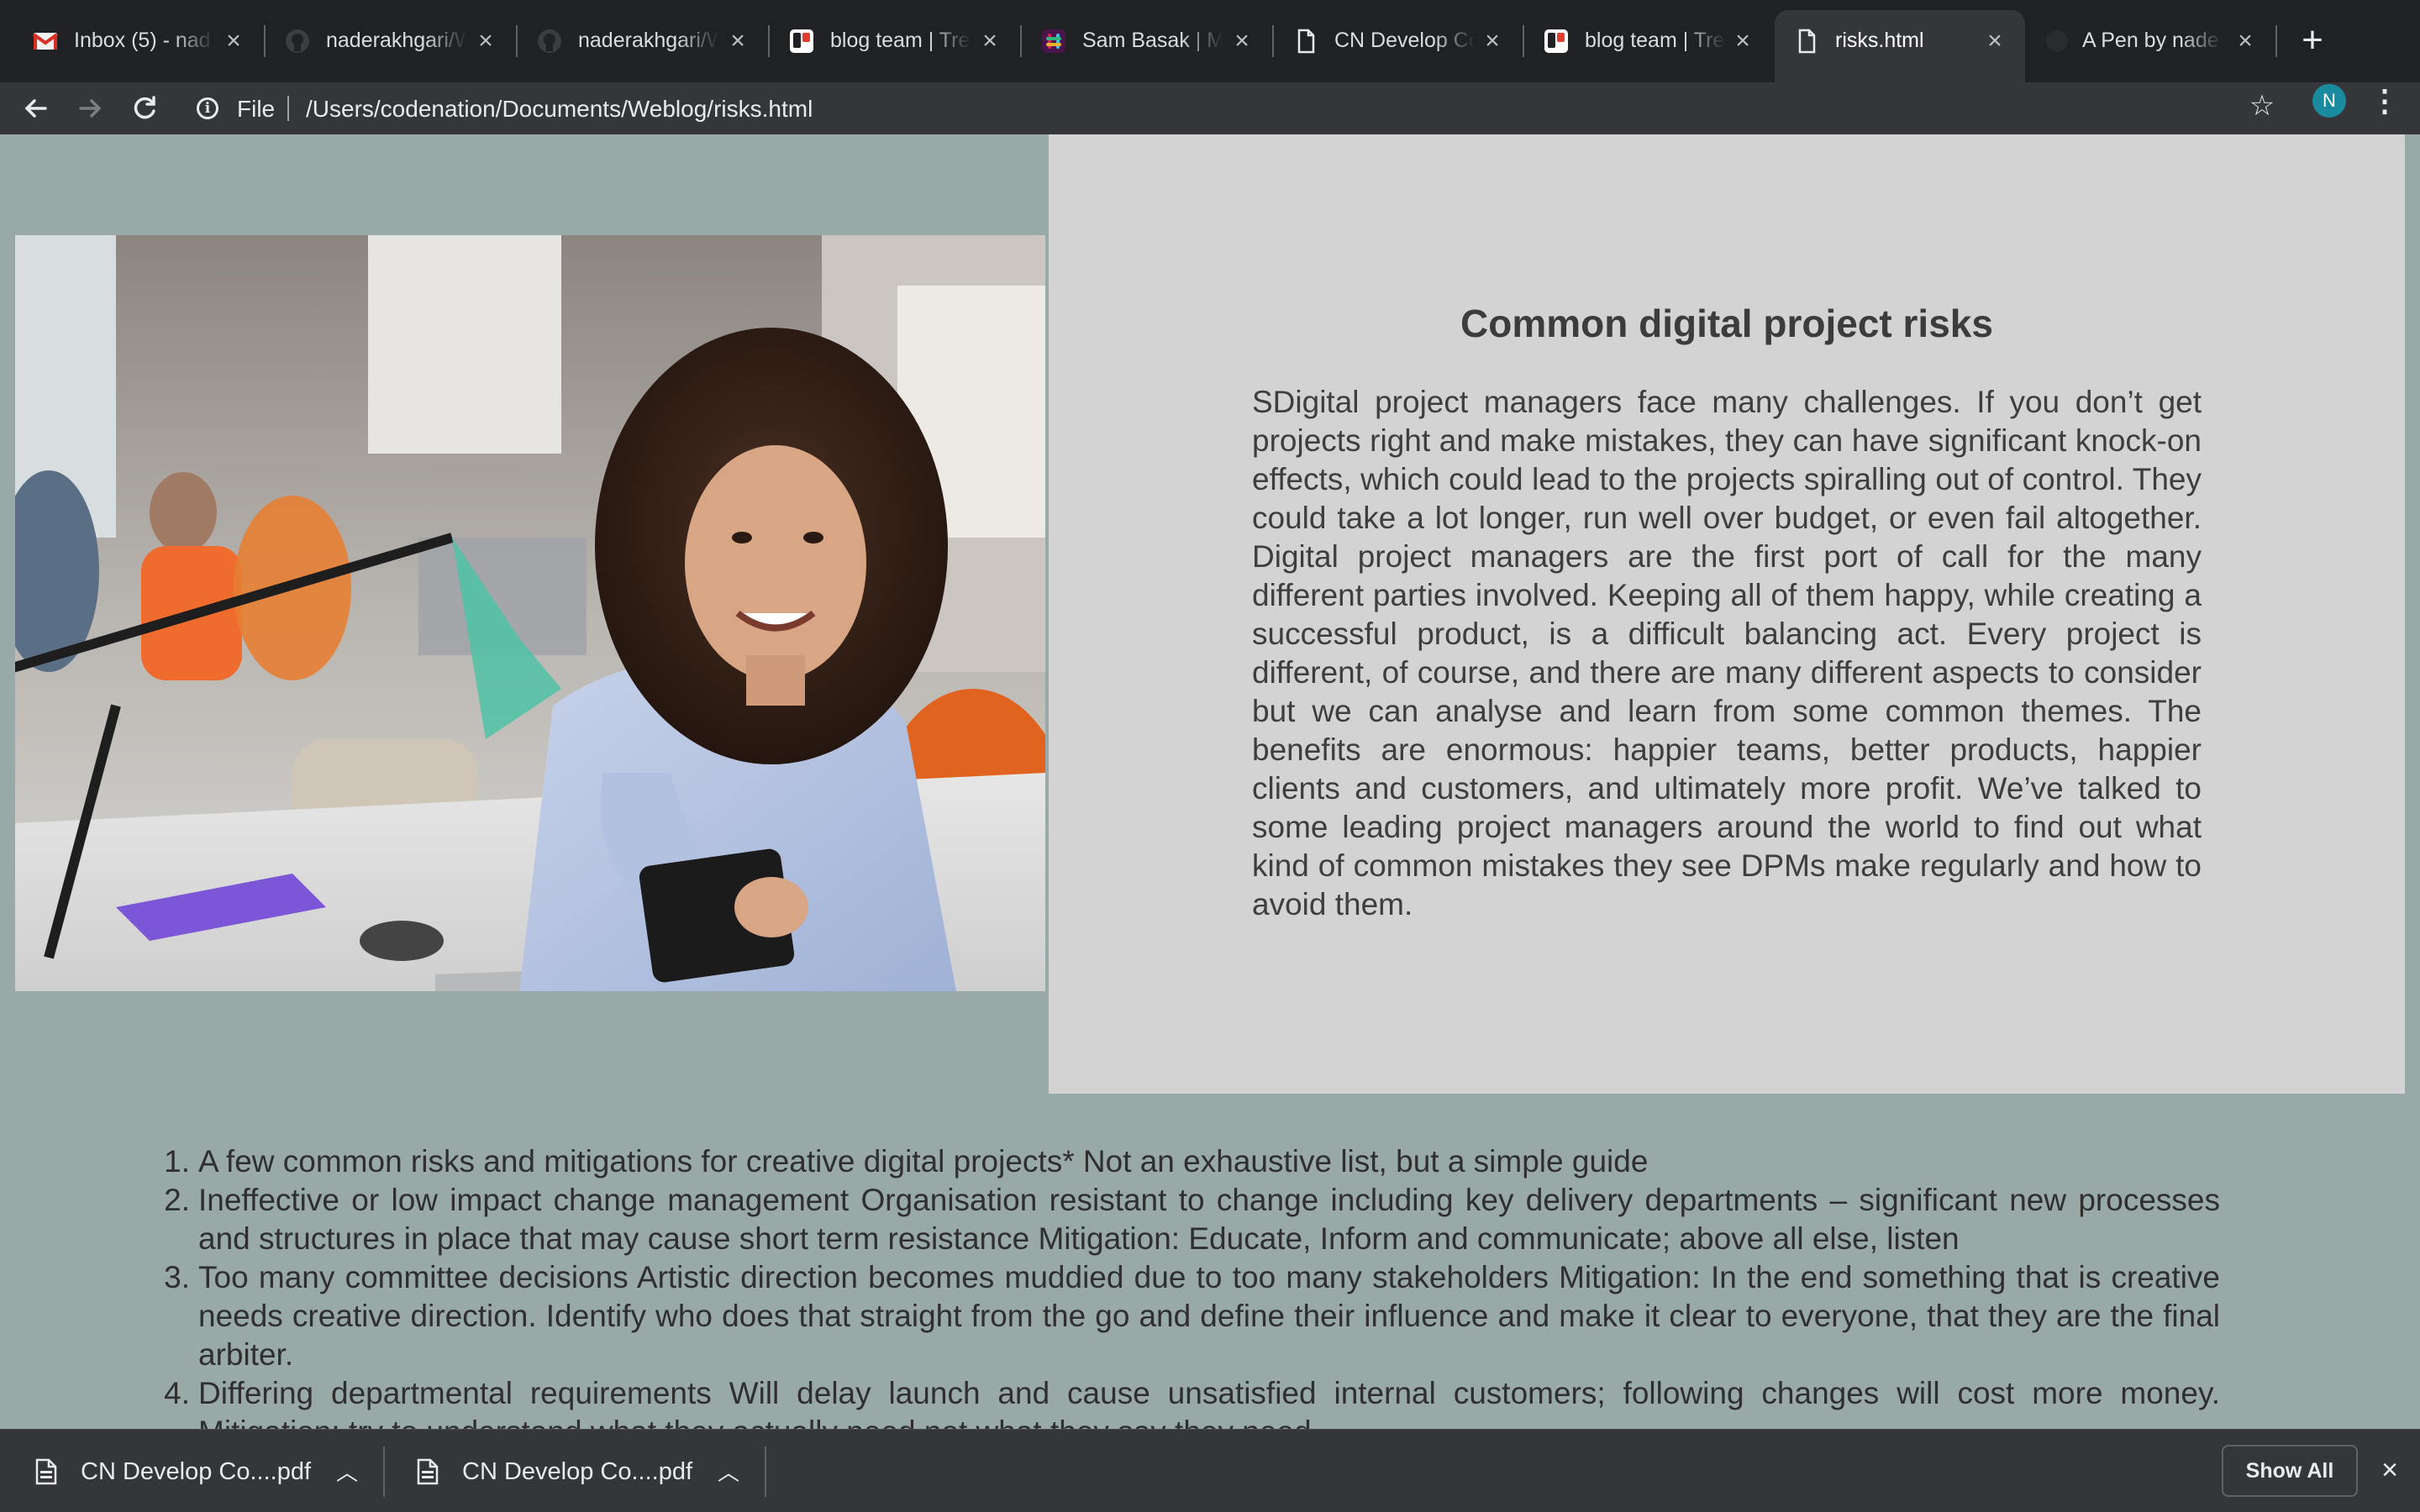  I want to click on arrow-right-icon, so click(90, 108).